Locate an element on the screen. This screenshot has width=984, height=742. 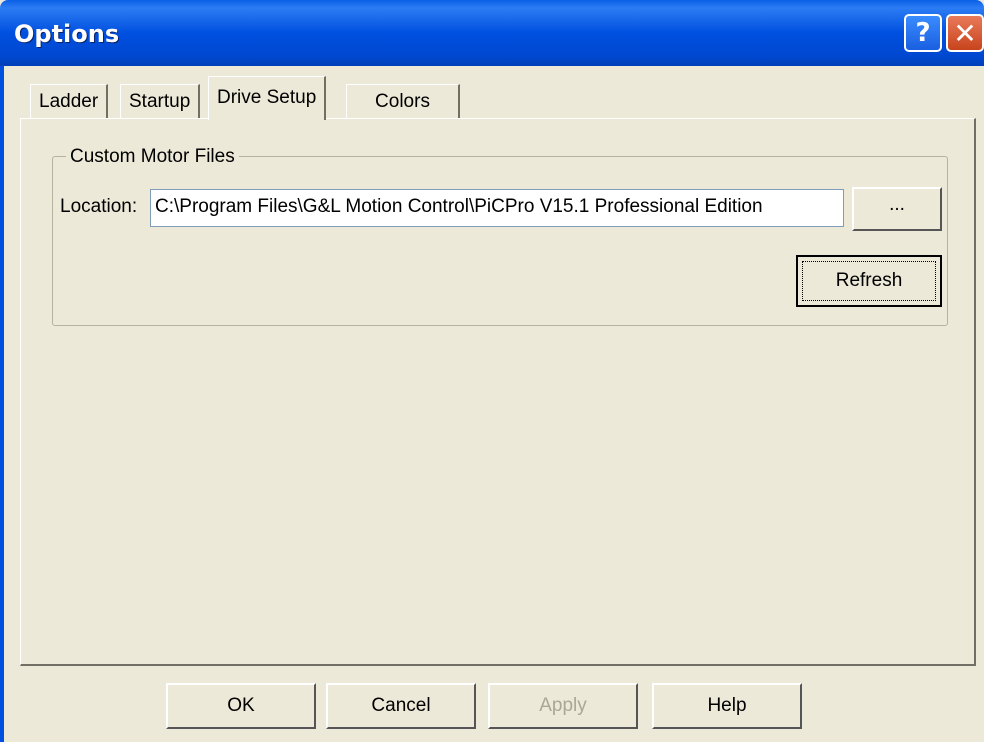
refresh-button: Refresh is located at coordinates (869, 281).